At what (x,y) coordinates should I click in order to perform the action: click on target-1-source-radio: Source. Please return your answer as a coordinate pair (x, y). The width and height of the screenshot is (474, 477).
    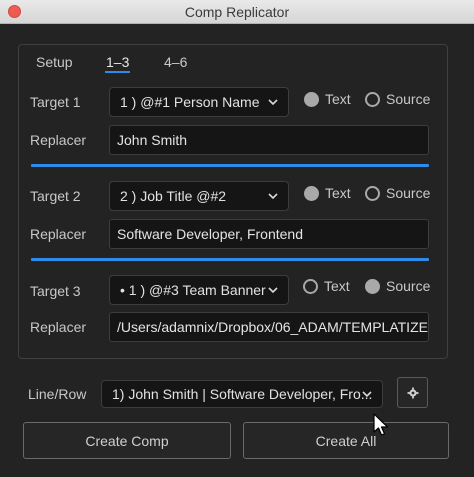
    Looking at the image, I should click on (397, 99).